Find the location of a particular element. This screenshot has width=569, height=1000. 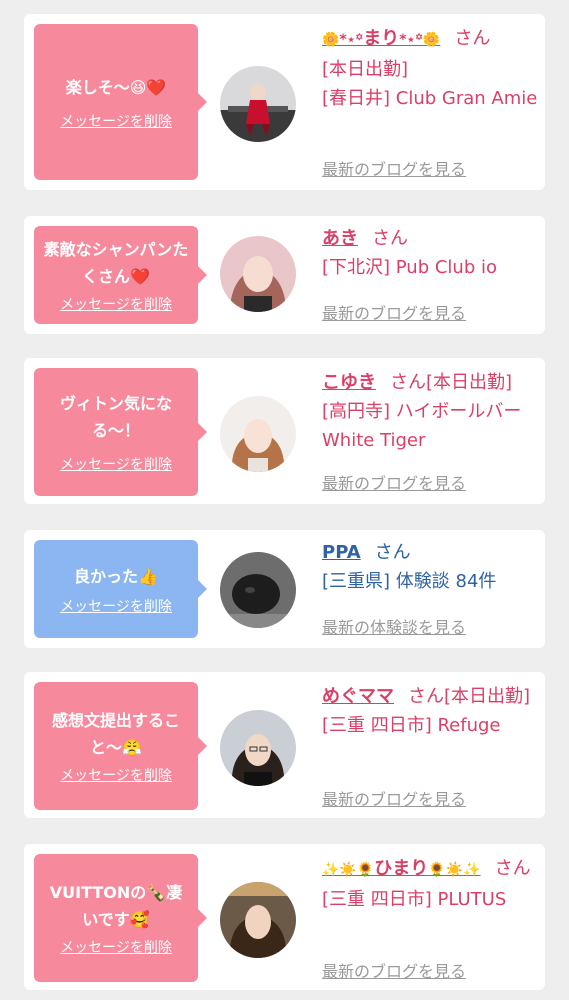

user-info: ✨☀️🌻ひまり🌻☀️✨ さん [三重 四日市] PLUTUS is located at coordinates (430, 884).